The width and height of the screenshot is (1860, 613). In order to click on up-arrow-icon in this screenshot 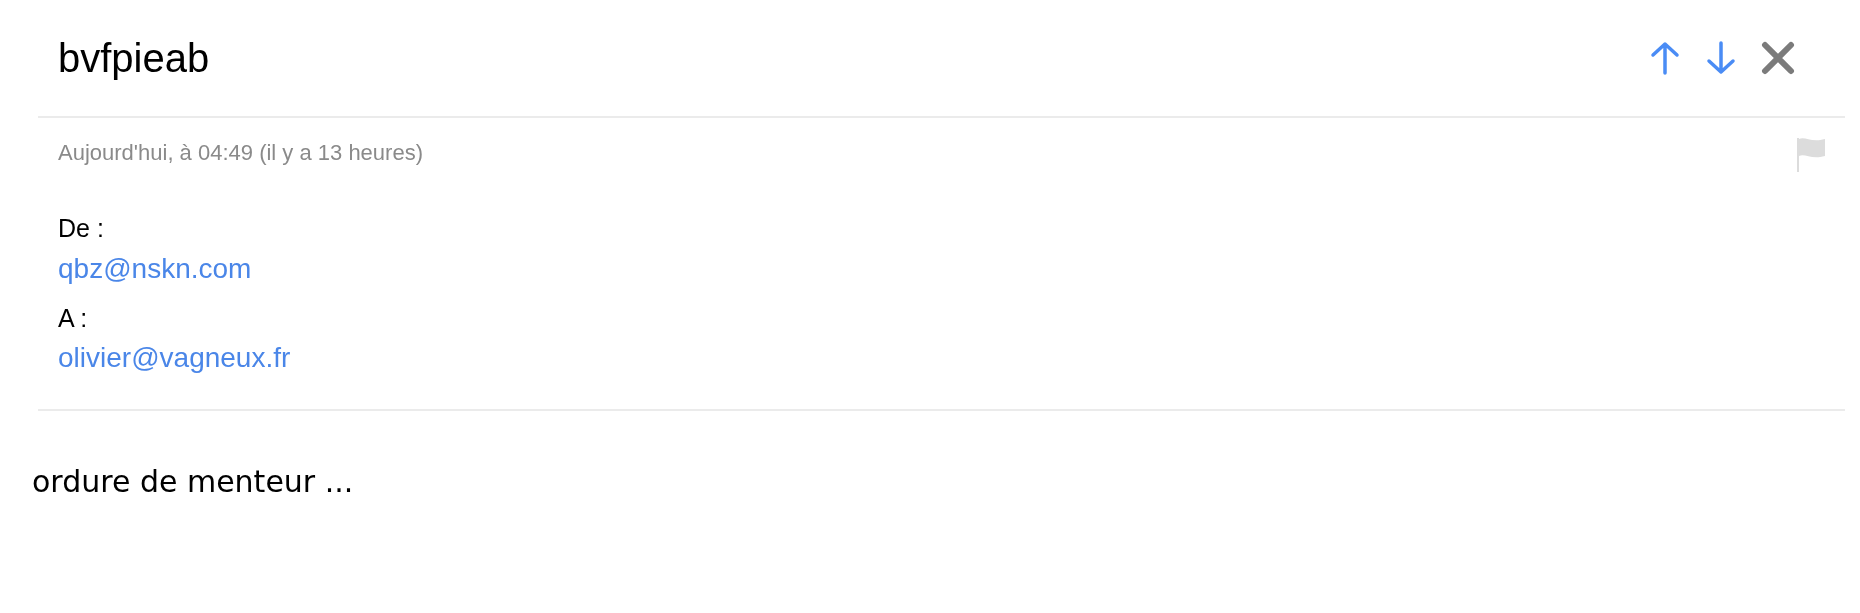, I will do `click(1665, 58)`.